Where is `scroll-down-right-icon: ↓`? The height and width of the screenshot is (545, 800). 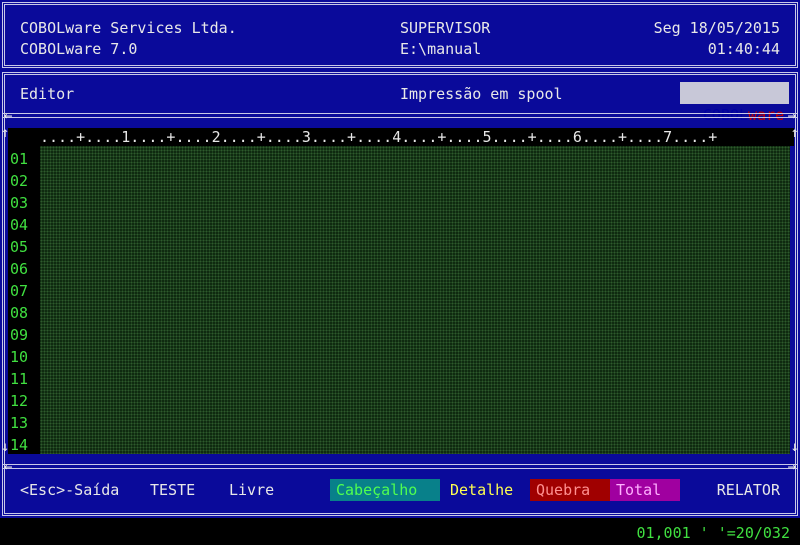 scroll-down-right-icon: ↓ is located at coordinates (795, 447).